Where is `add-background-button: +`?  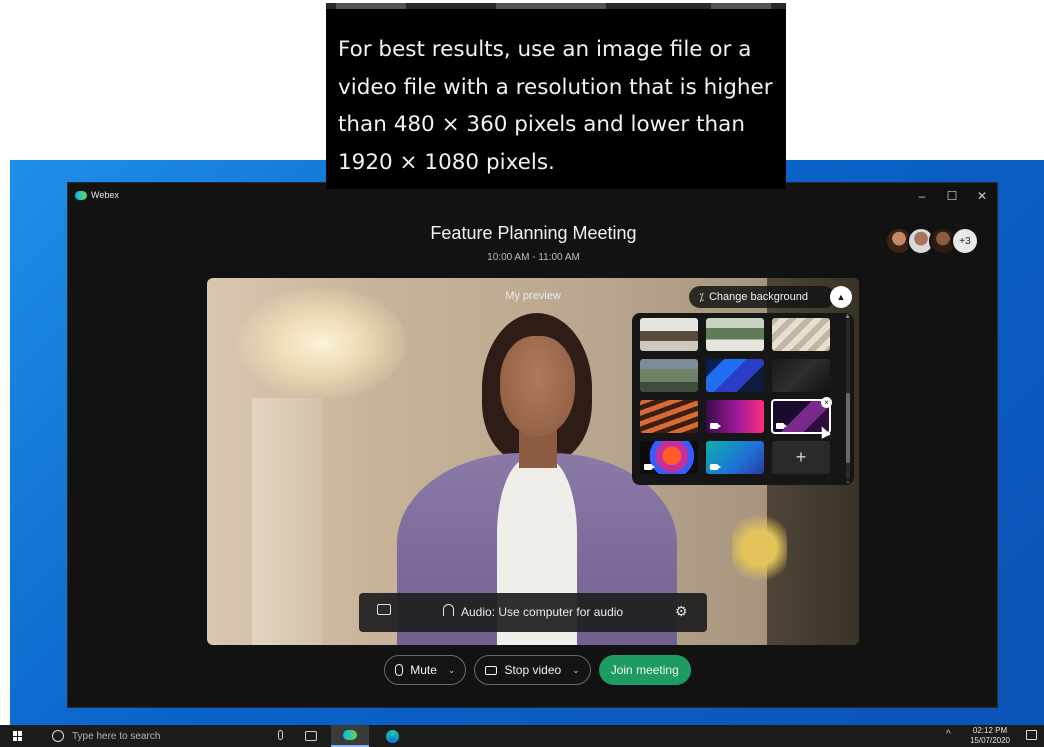
add-background-button: + is located at coordinates (801, 457).